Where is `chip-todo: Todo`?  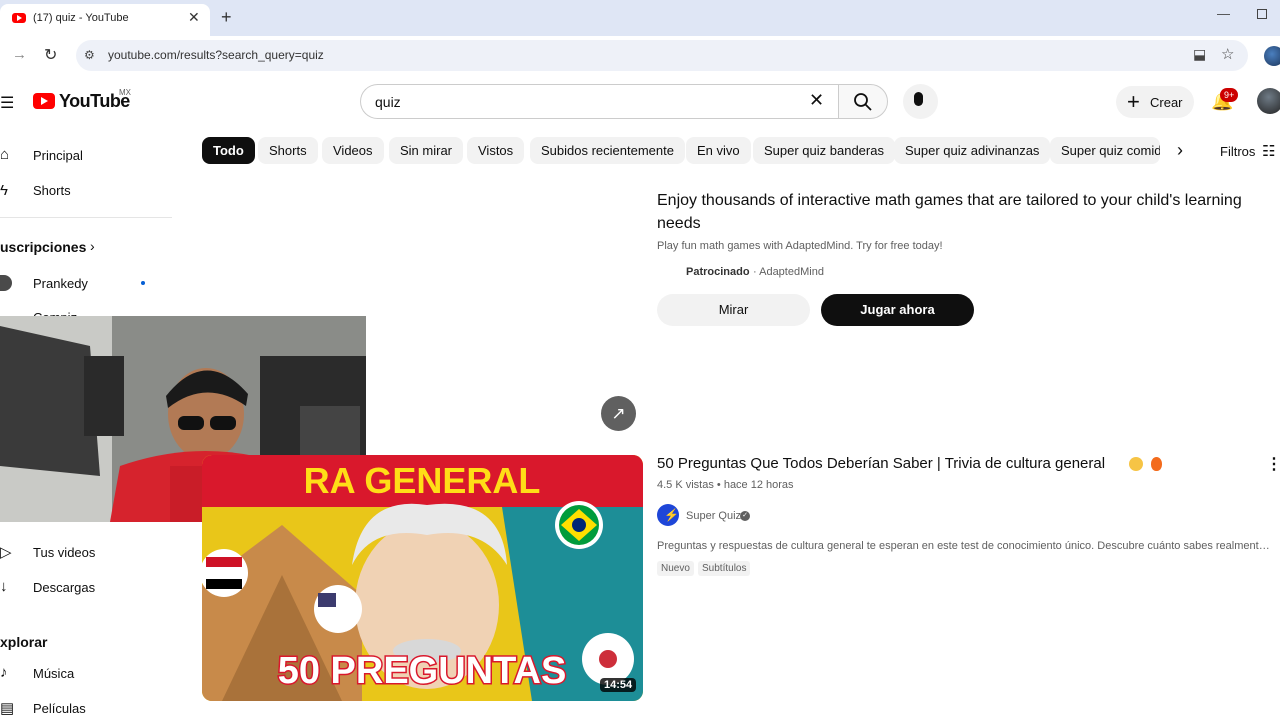
chip-todo: Todo is located at coordinates (228, 150).